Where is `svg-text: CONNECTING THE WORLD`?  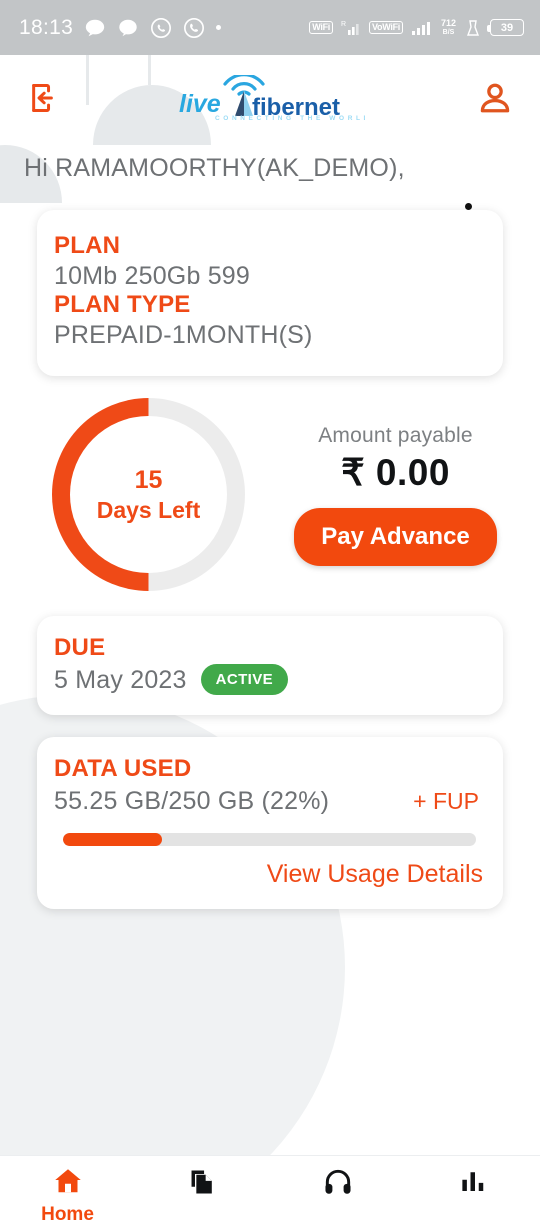
svg-text: CONNECTING THE WORLD is located at coordinates (290, 118).